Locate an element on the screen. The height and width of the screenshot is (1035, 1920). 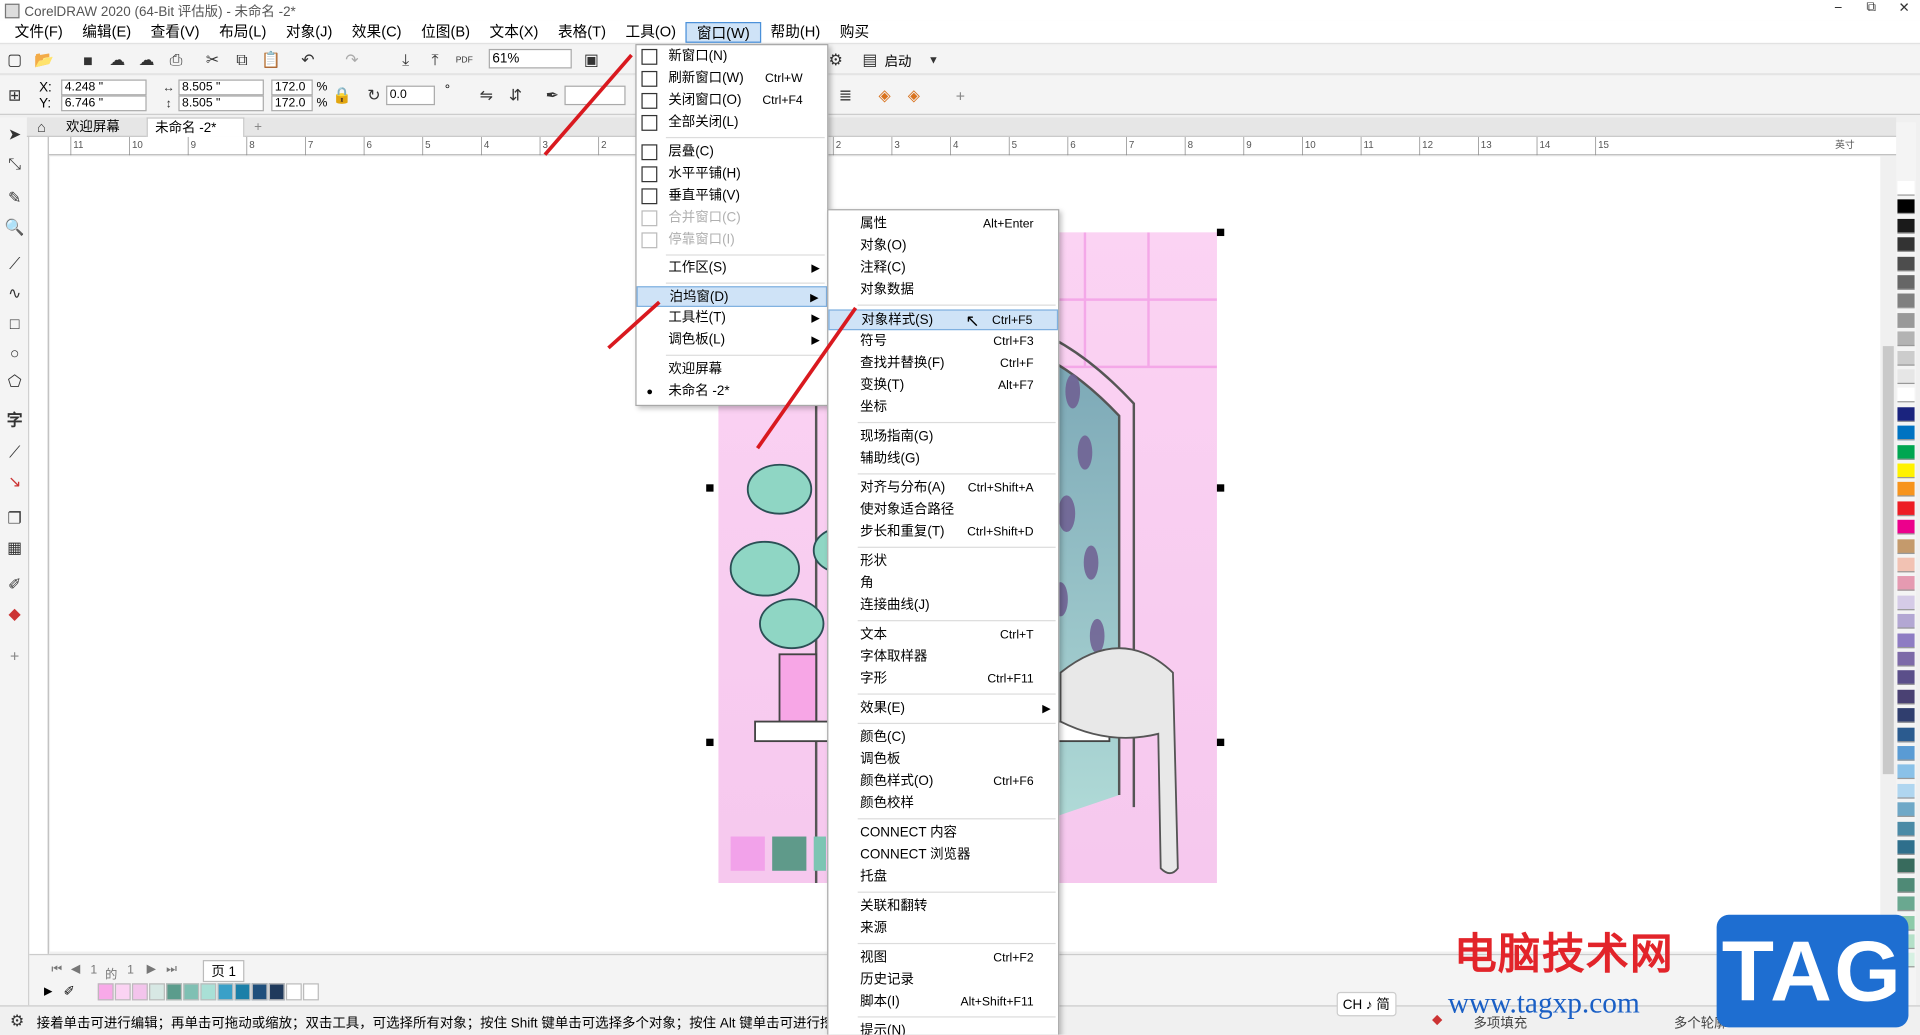
menu-item-close-window: 关闭窗口(O) Ctrl+F4 is located at coordinates (732, 101).